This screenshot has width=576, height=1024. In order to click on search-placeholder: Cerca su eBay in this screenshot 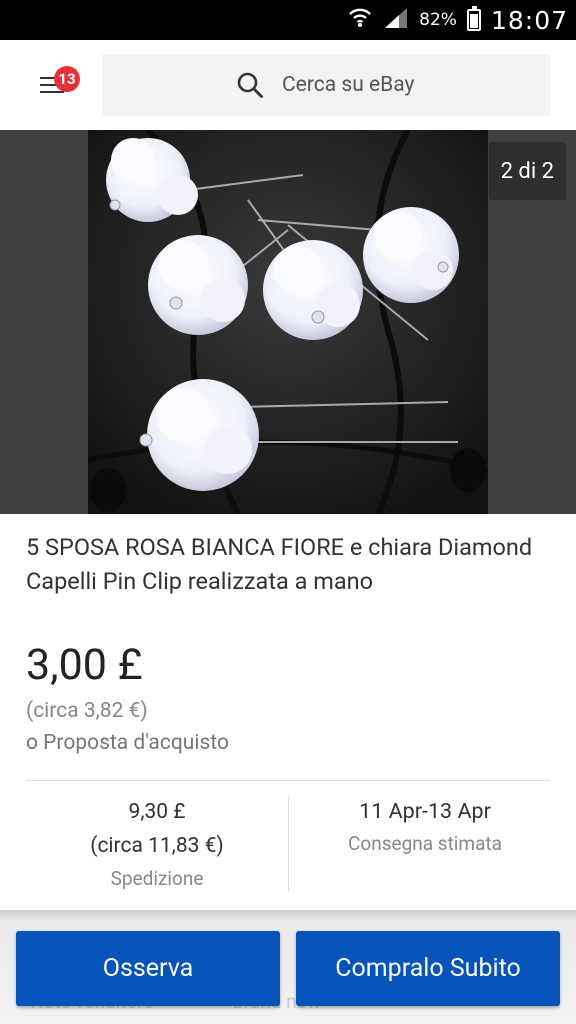, I will do `click(348, 85)`.